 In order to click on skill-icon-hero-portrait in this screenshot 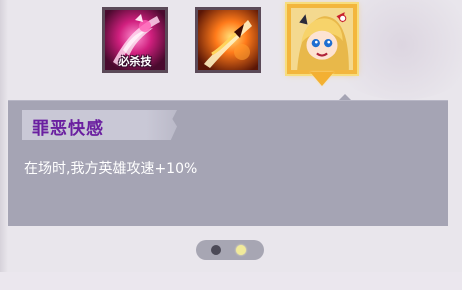, I will do `click(322, 39)`.